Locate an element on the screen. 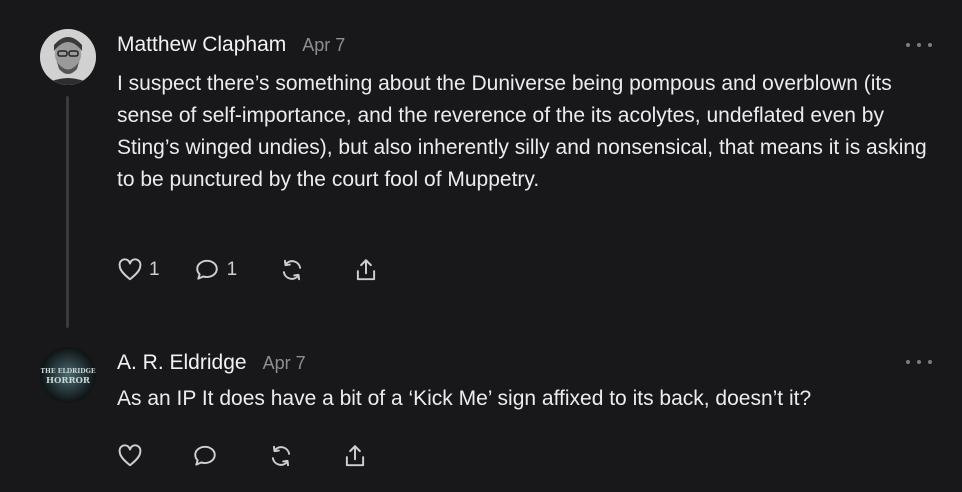 The image size is (962, 492). avatar-logo: THE ELDRIDGE HORROR is located at coordinates (68, 375).